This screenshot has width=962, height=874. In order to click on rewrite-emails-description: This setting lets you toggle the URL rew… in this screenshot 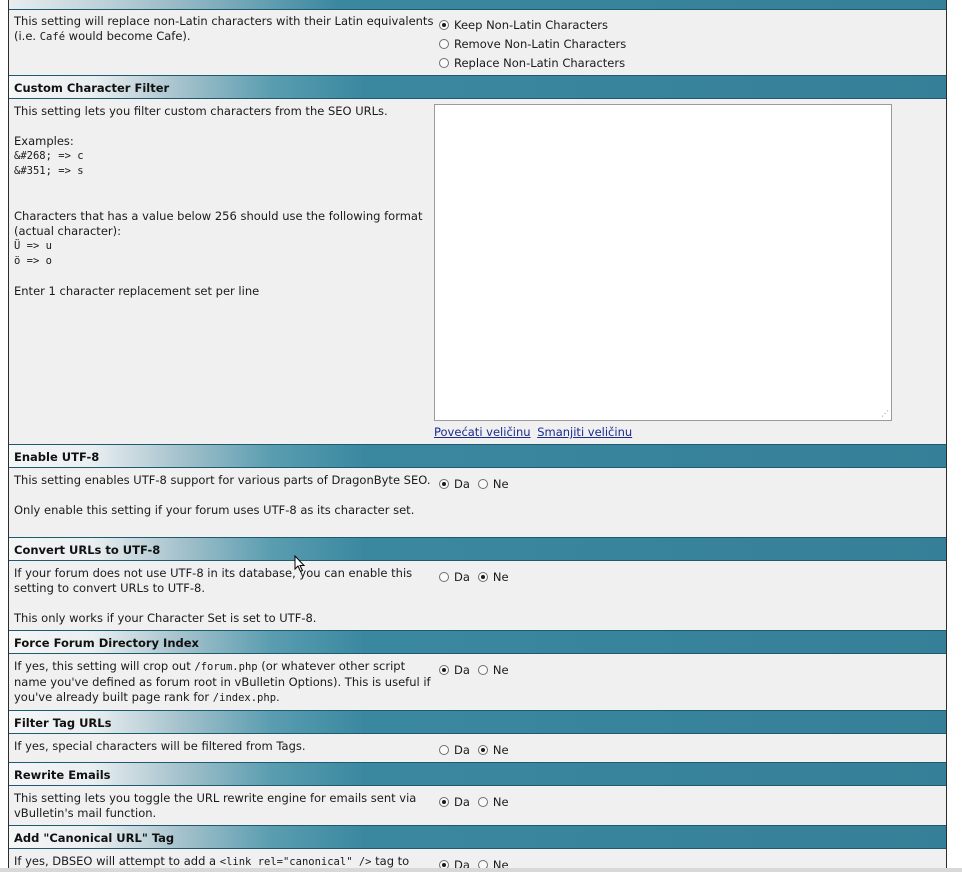, I will do `click(215, 805)`.